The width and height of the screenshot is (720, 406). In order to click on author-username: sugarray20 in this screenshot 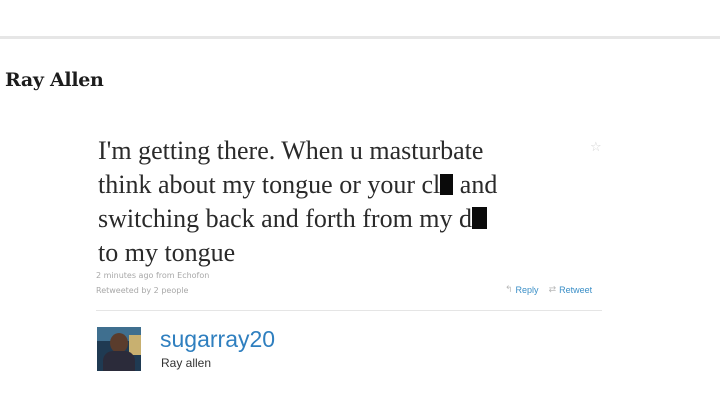, I will do `click(217, 339)`.